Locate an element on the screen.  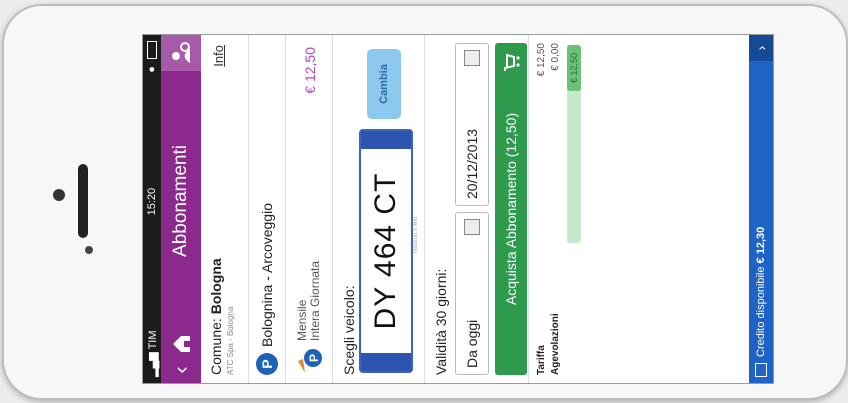
buy-button-label: Acquista Abbonamento (12,50) is located at coordinates (511, 209).